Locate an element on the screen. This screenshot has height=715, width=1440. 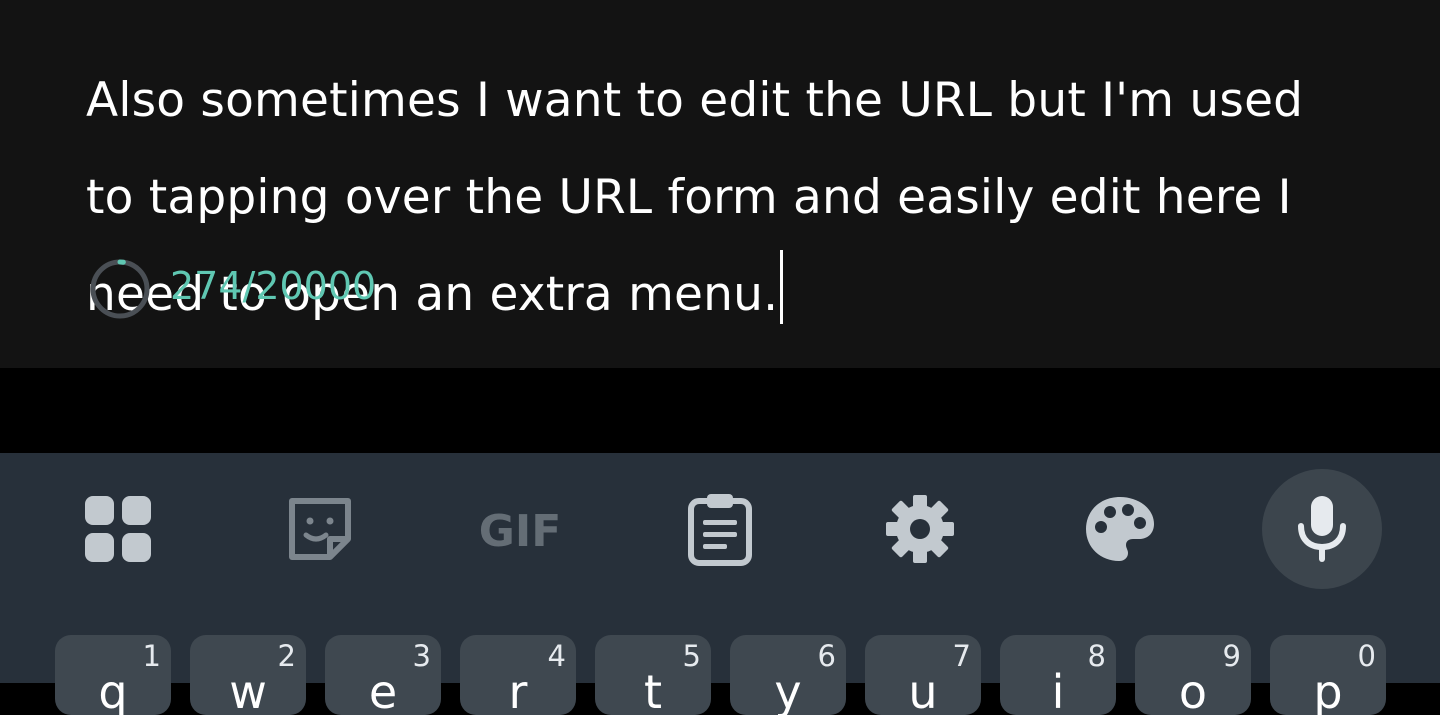
voice-input-circle is located at coordinates (1322, 529).